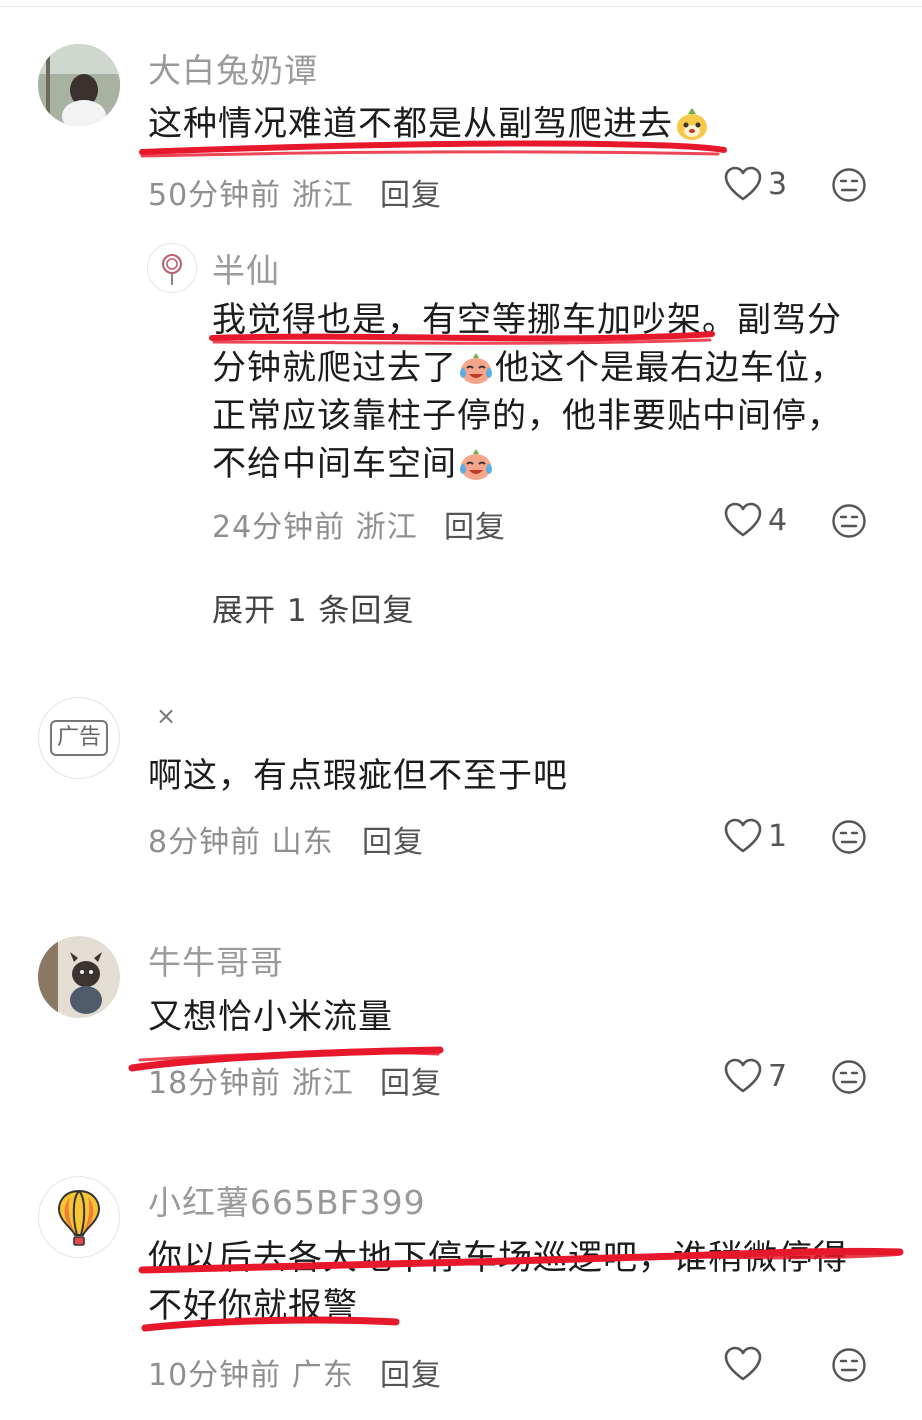  I want to click on comment-meta: 24分钟前 浙江, so click(315, 524).